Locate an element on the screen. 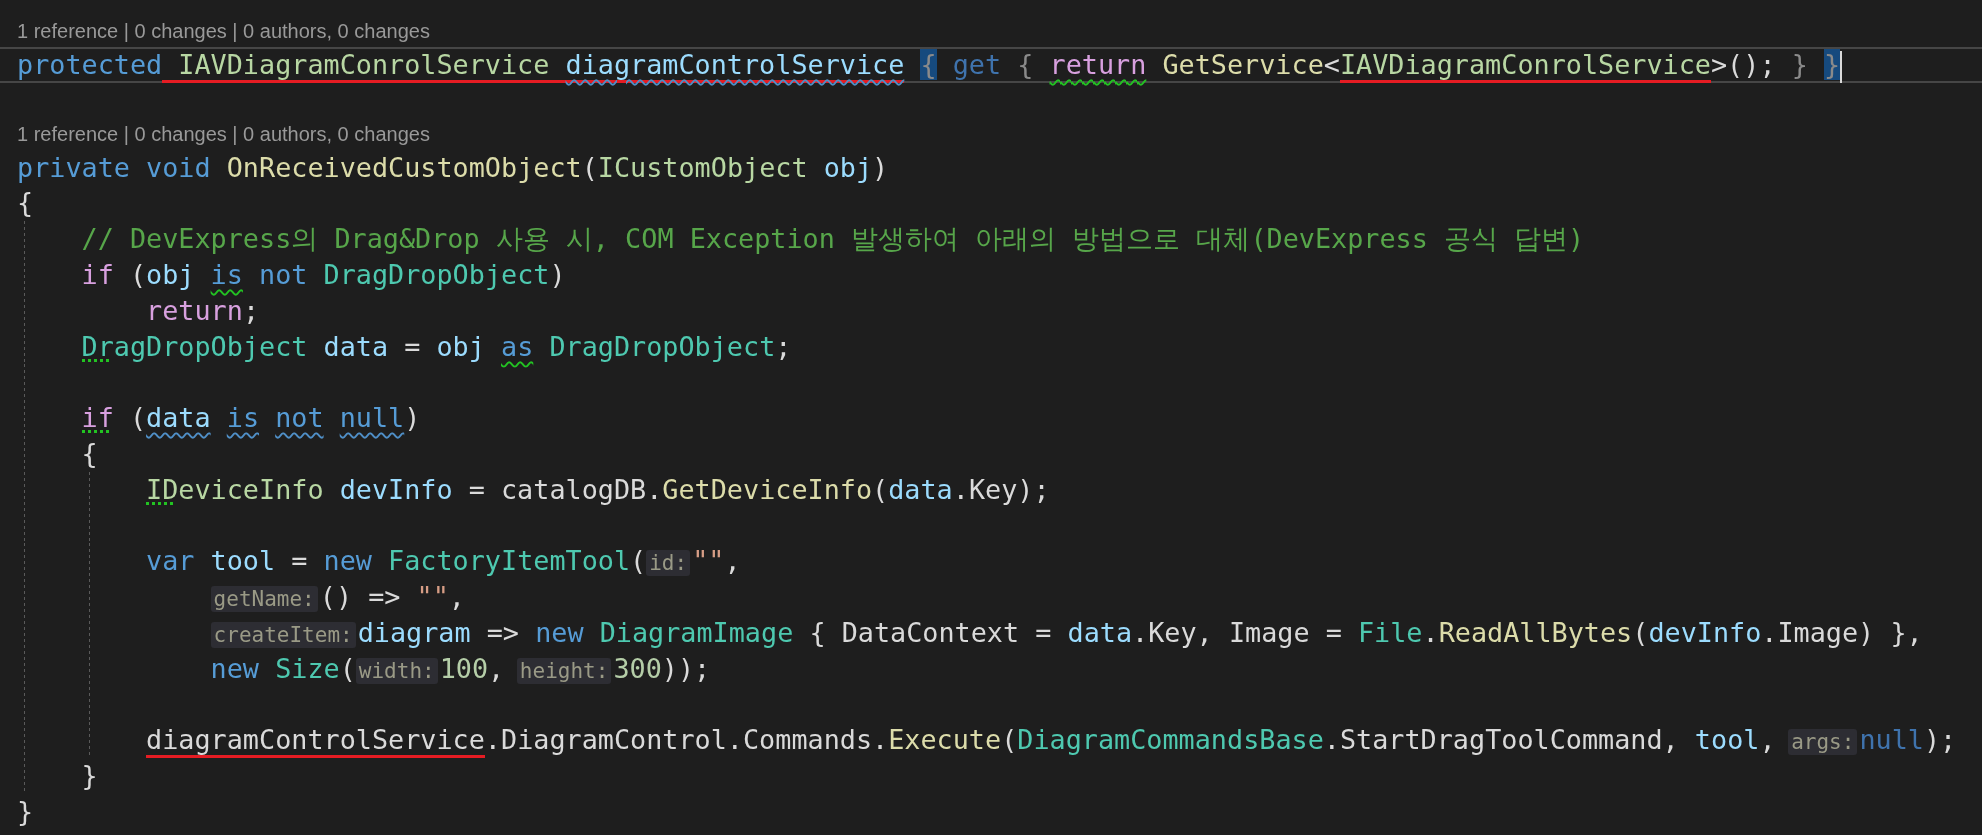 The width and height of the screenshot is (1982, 835). type-name: Size is located at coordinates (307, 668).